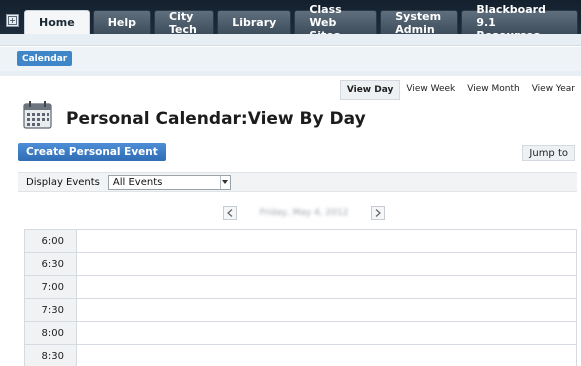  What do you see at coordinates (12, 20) in the screenshot?
I see `expand-collapse-icon` at bounding box center [12, 20].